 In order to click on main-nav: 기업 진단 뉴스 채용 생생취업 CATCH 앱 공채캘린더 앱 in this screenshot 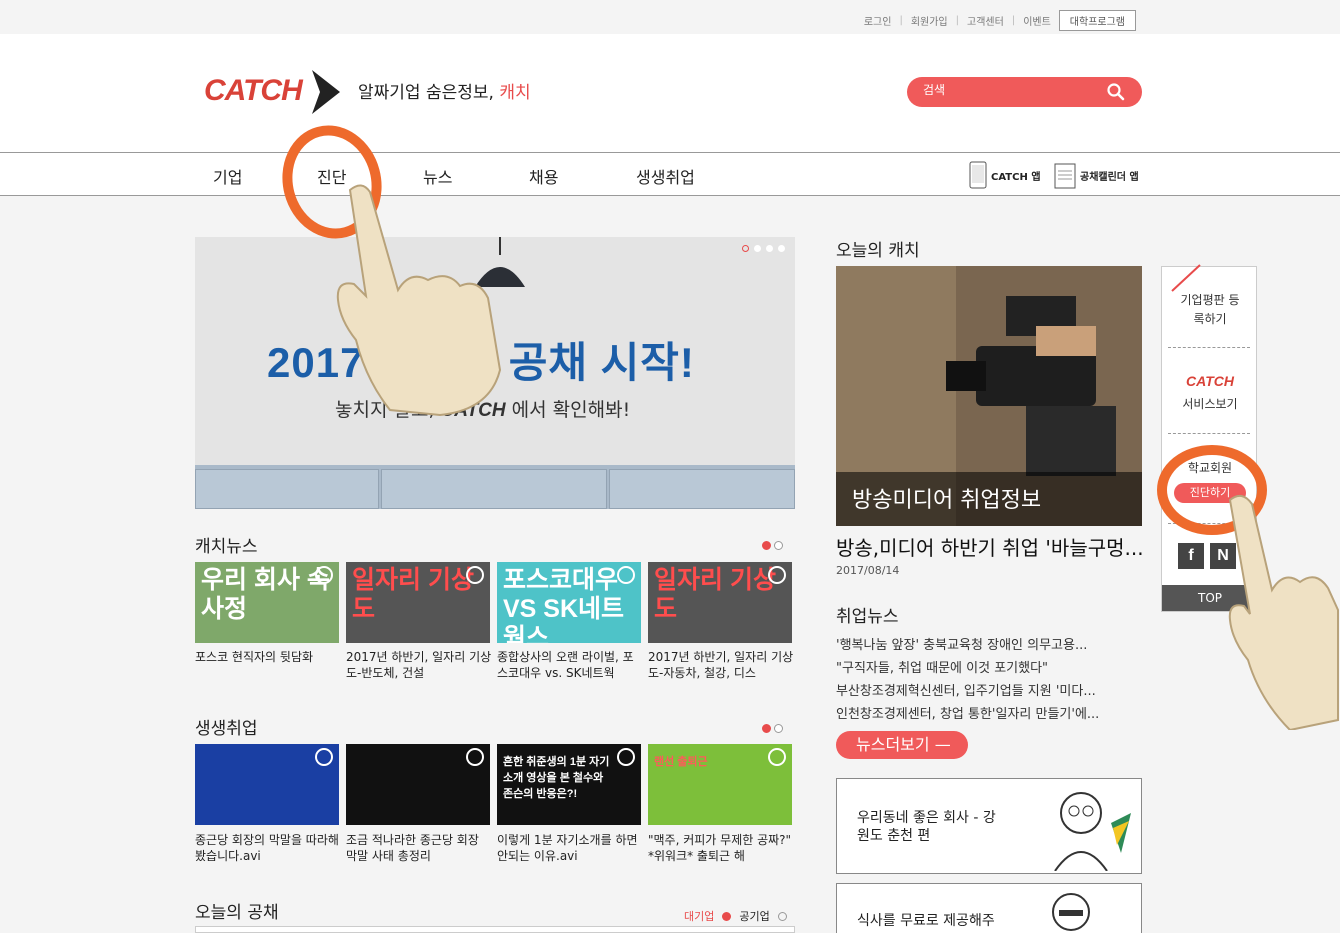, I will do `click(670, 174)`.